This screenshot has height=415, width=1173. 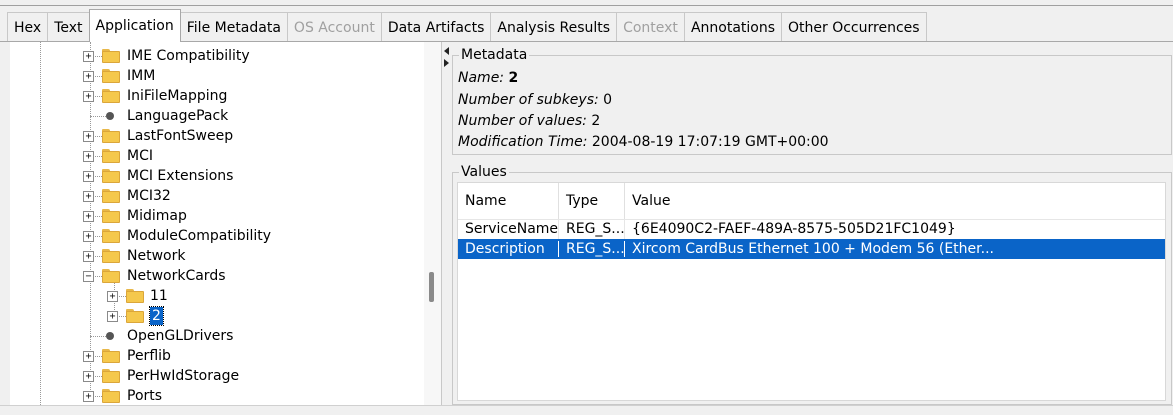 I want to click on column-header-value: Value, so click(x=895, y=201).